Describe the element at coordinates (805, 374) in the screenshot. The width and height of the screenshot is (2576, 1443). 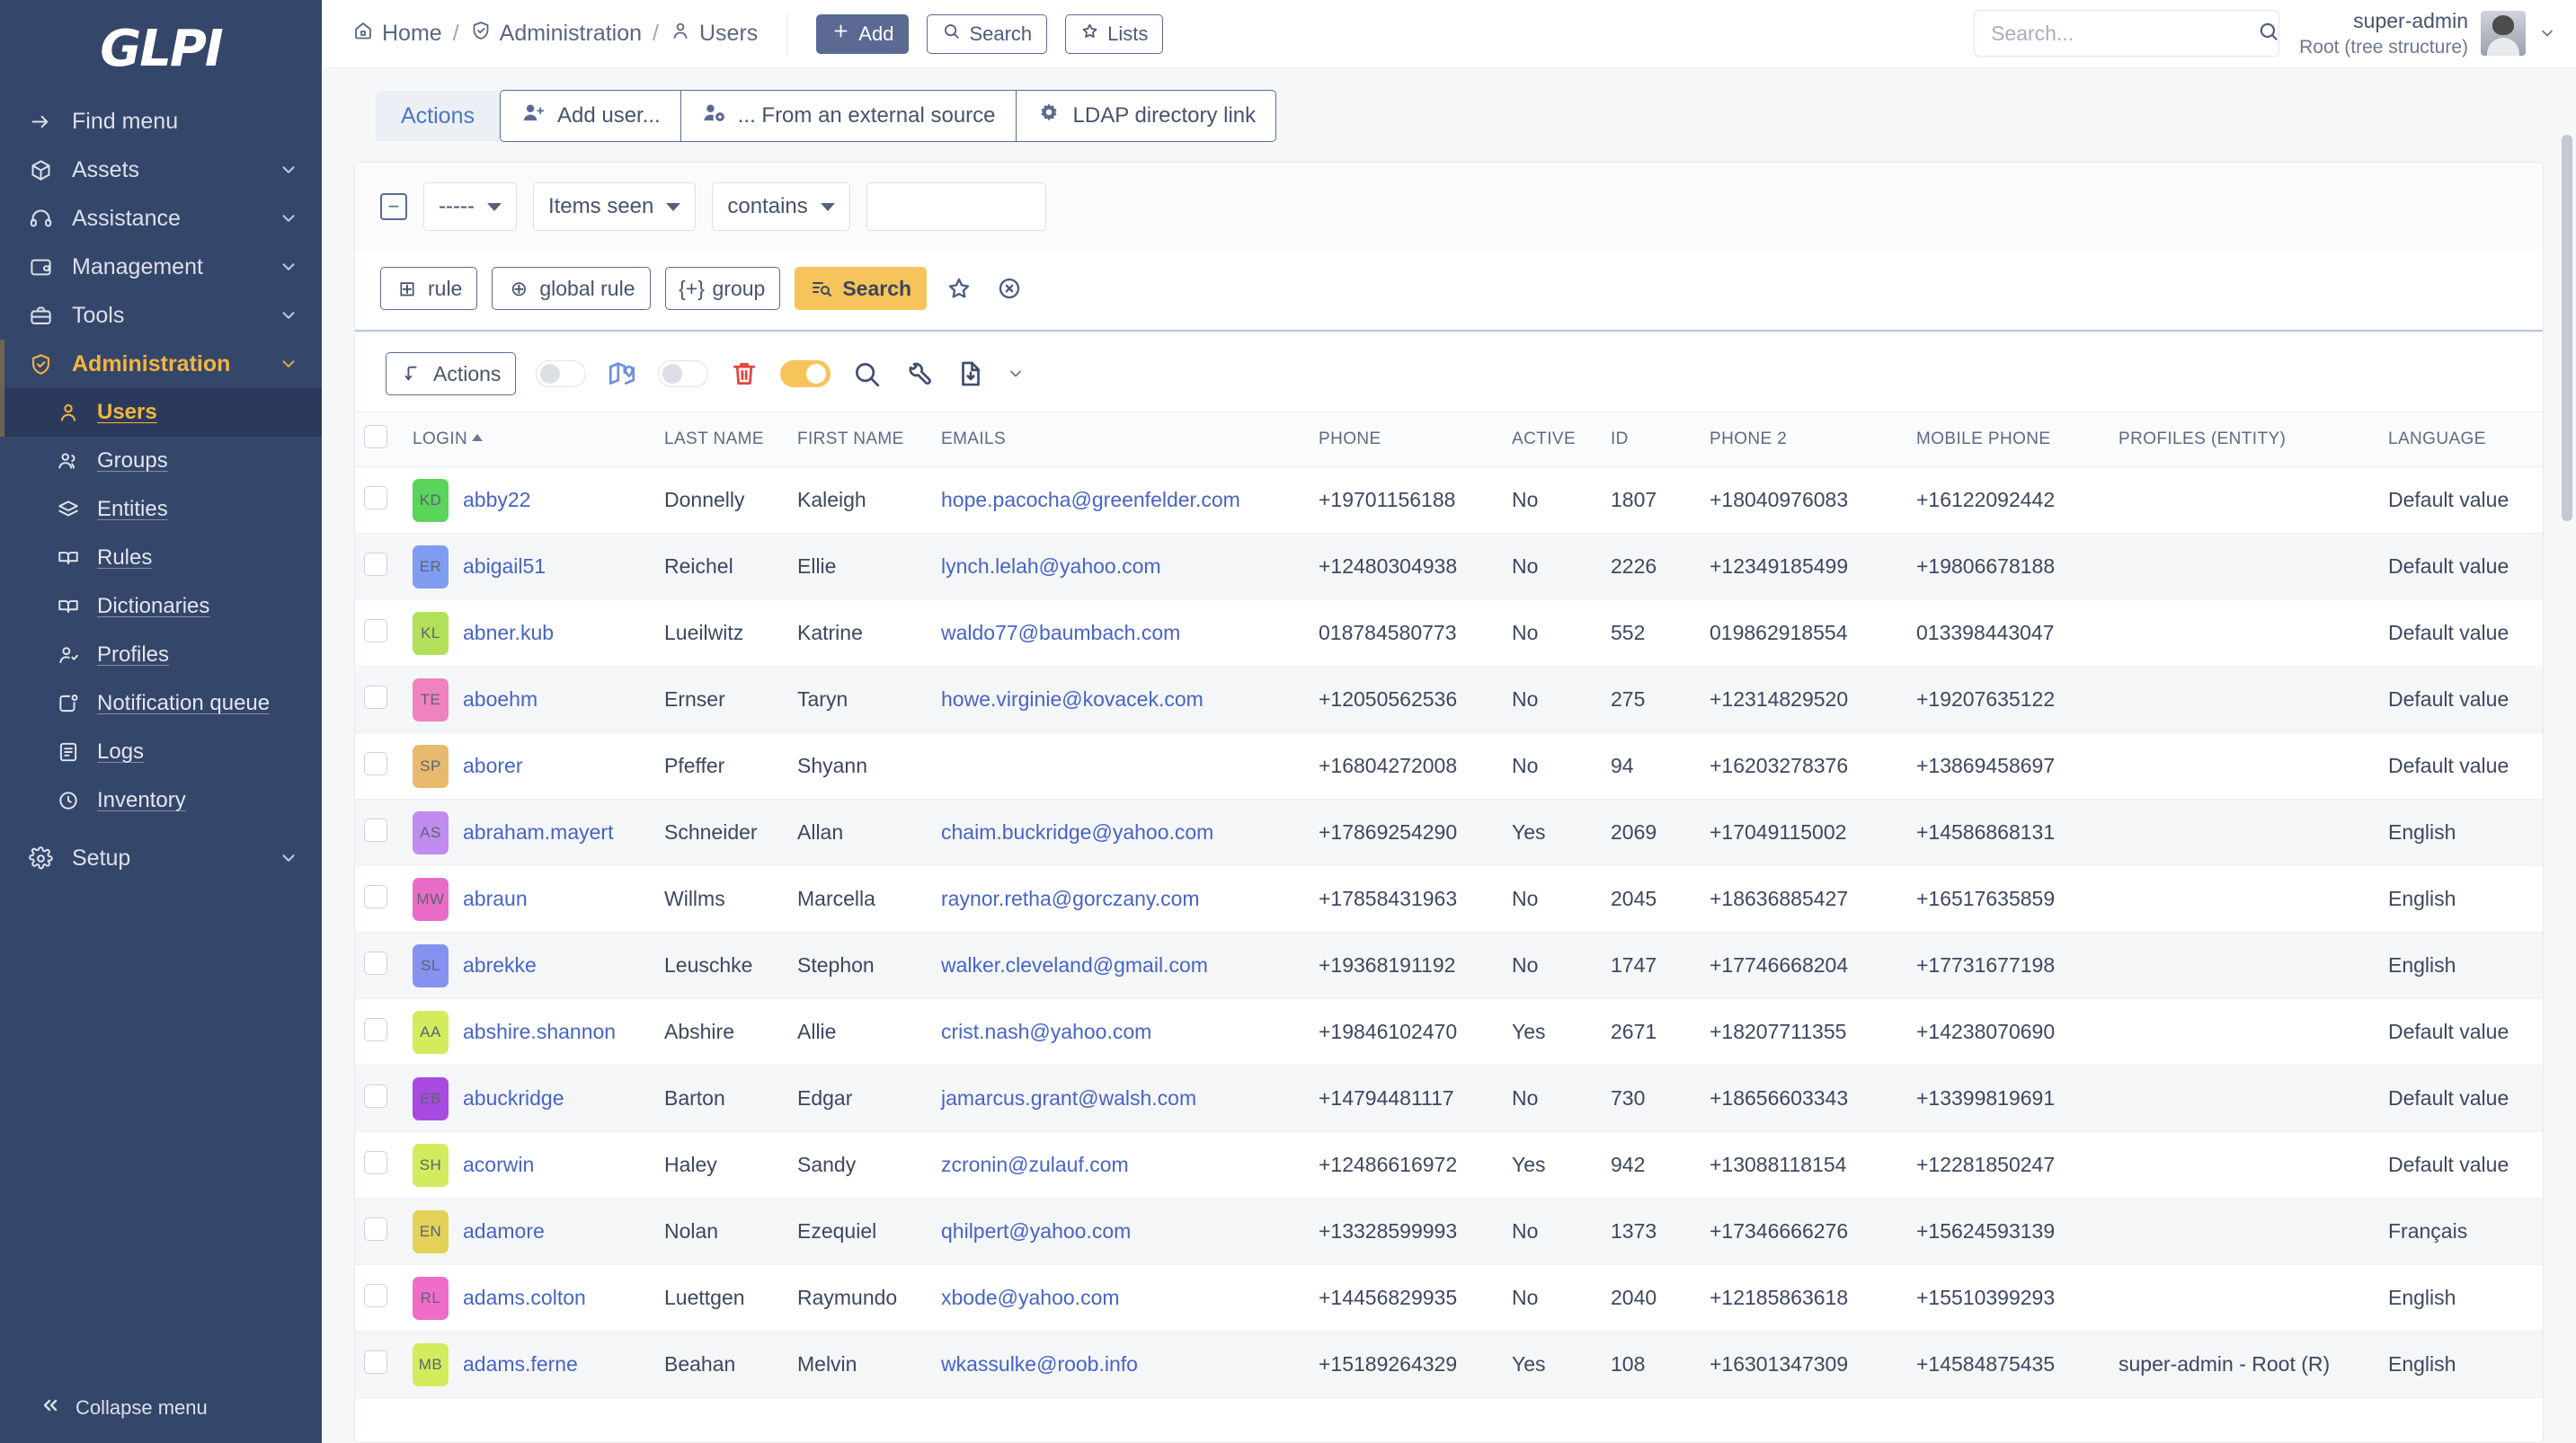
I see `search-view-toggle` at that location.